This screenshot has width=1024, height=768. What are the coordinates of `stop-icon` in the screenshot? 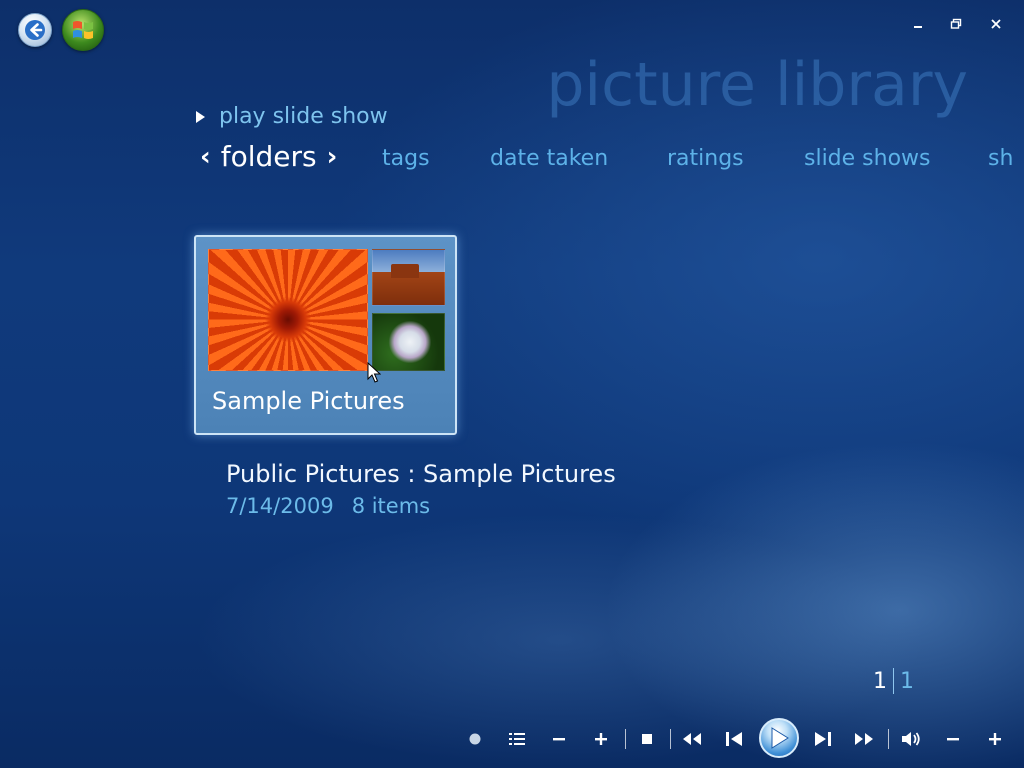 It's located at (647, 739).